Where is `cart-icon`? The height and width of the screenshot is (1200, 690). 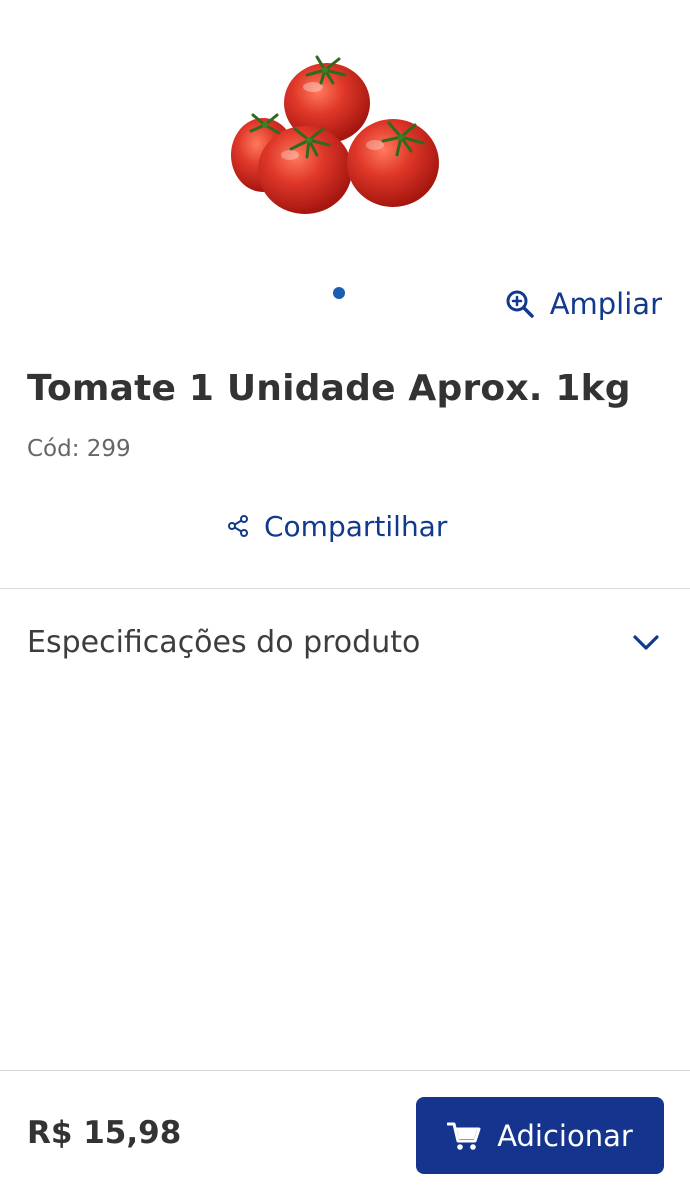 cart-icon is located at coordinates (464, 1136).